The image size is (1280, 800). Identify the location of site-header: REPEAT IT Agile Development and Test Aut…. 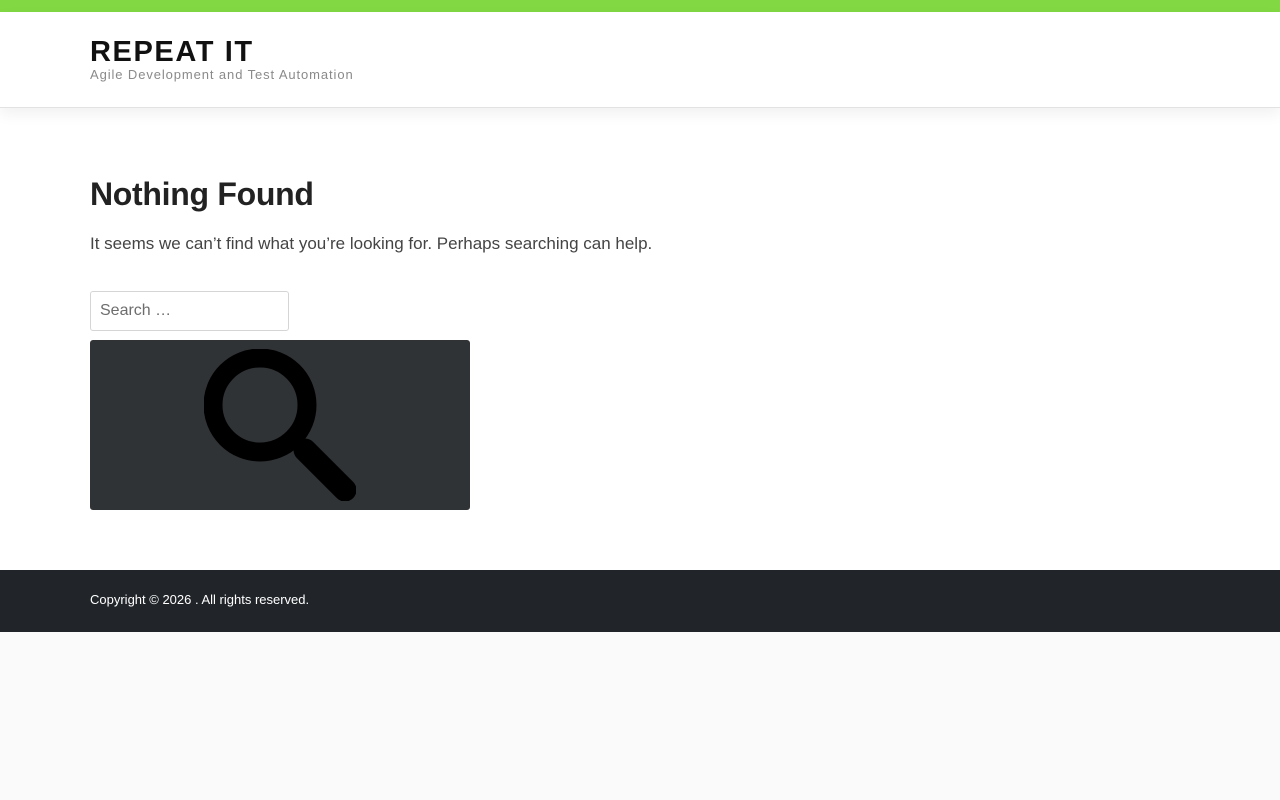
(640, 60).